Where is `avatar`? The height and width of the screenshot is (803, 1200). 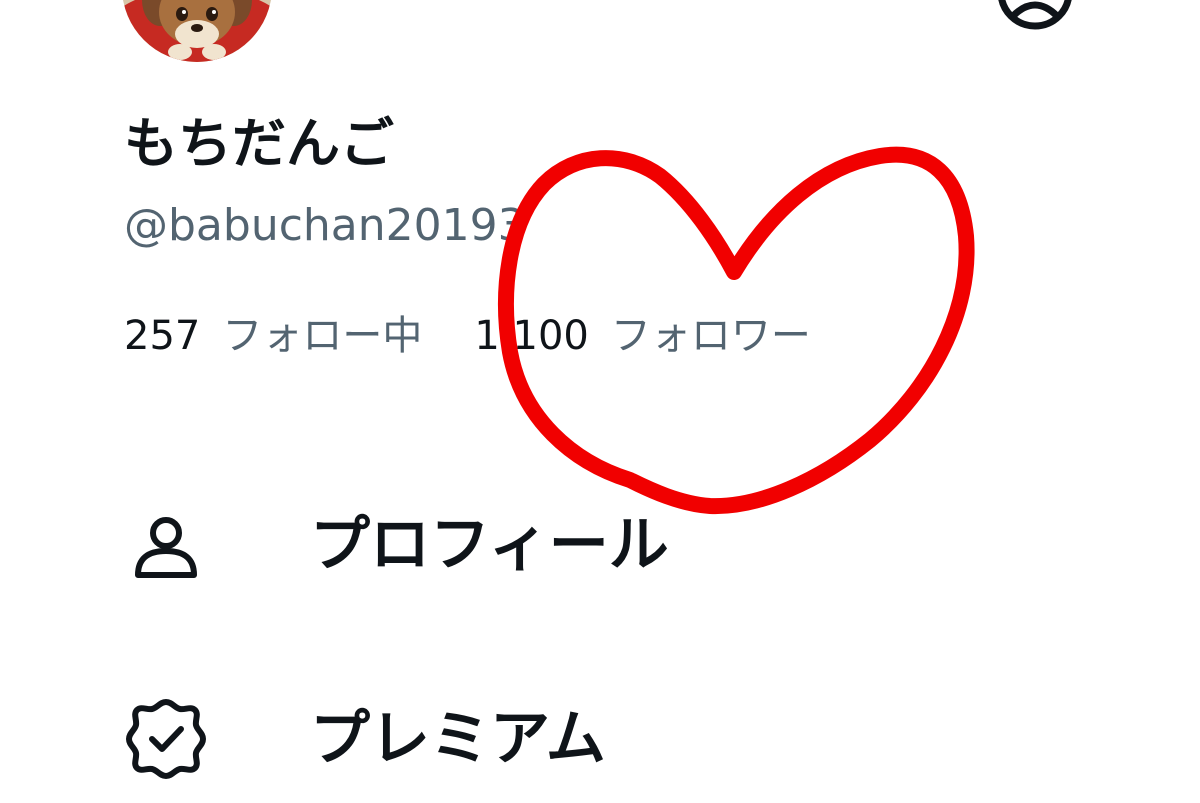 avatar is located at coordinates (197, 31).